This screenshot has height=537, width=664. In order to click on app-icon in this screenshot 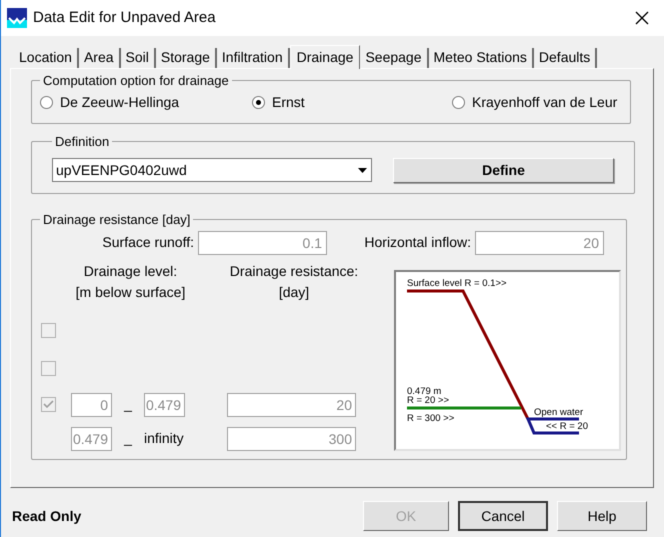, I will do `click(17, 18)`.